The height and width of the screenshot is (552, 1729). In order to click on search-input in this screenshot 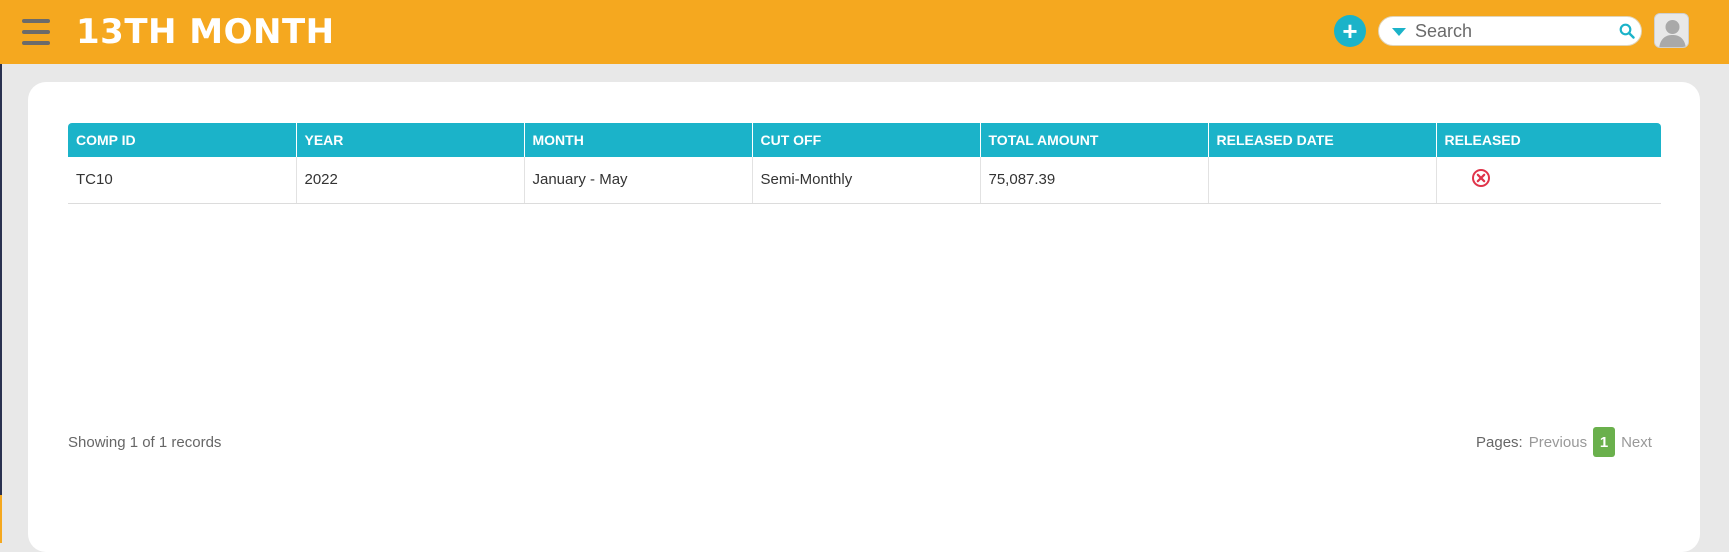, I will do `click(1510, 31)`.